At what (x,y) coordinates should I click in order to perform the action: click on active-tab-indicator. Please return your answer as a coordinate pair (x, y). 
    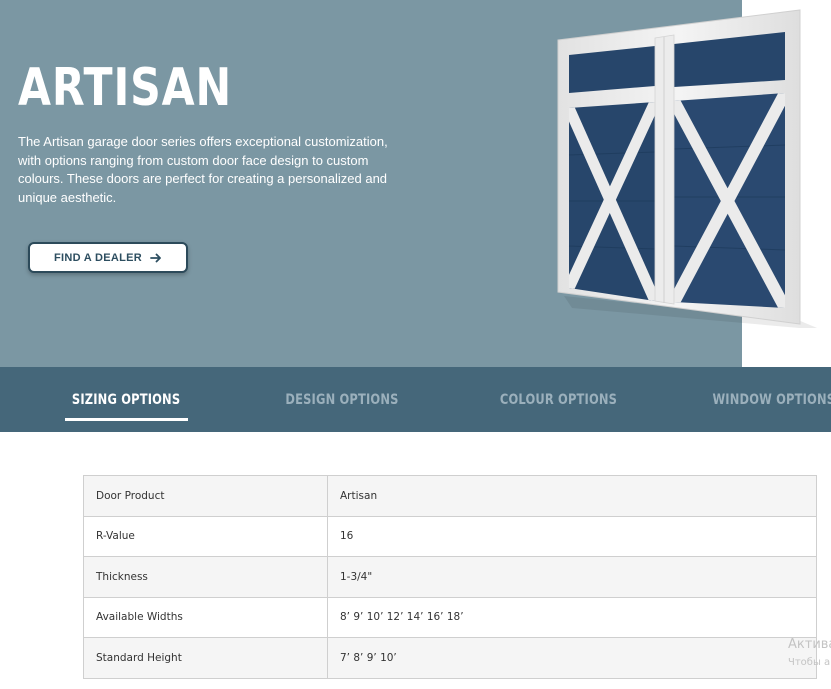
    Looking at the image, I should click on (126, 419).